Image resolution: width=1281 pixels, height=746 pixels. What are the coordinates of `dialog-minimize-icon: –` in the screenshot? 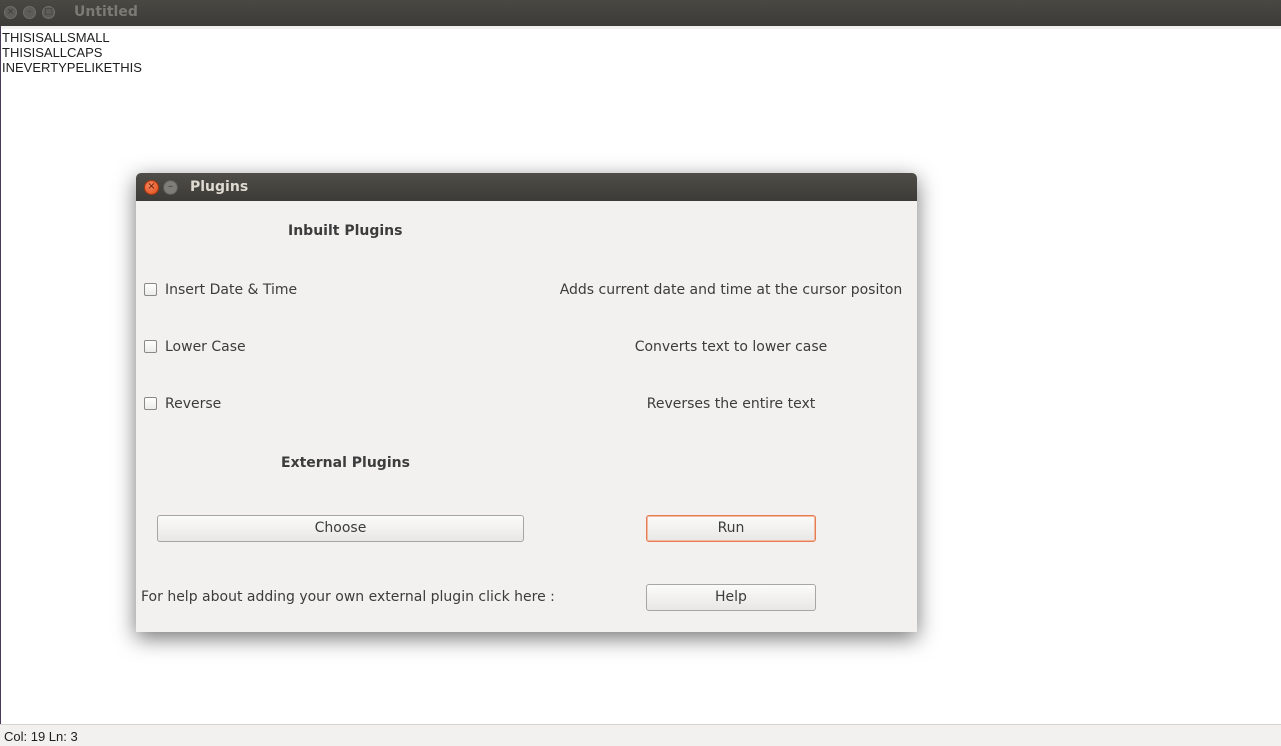 It's located at (170, 187).